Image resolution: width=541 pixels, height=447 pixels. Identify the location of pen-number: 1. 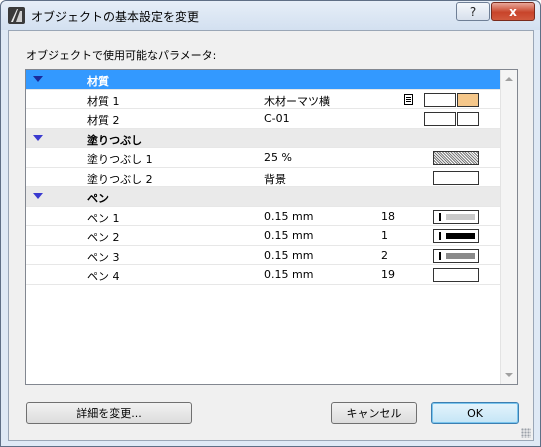
(384, 235).